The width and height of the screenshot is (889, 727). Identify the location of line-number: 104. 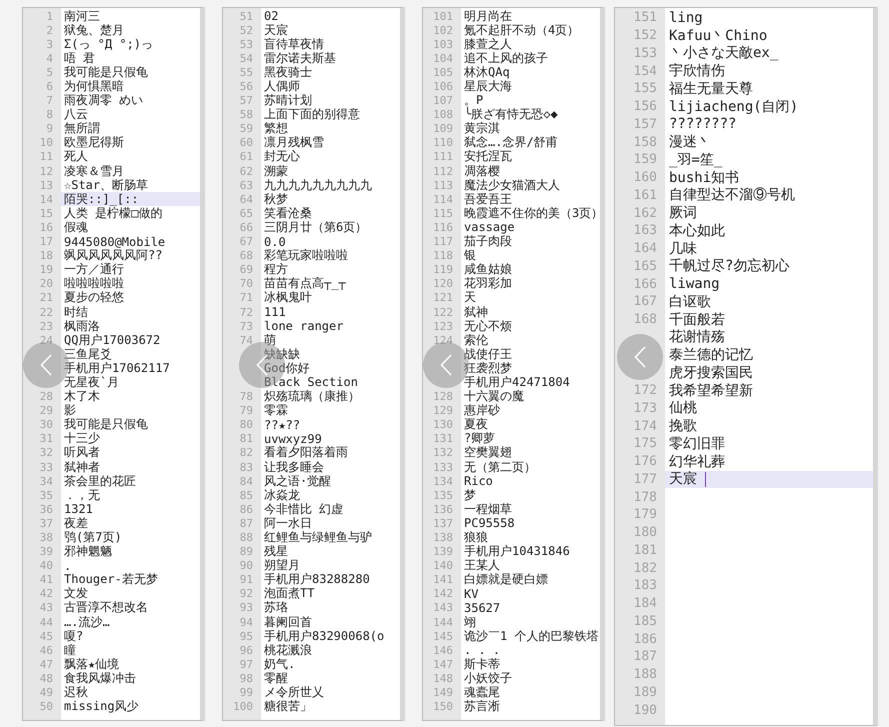
(443, 58).